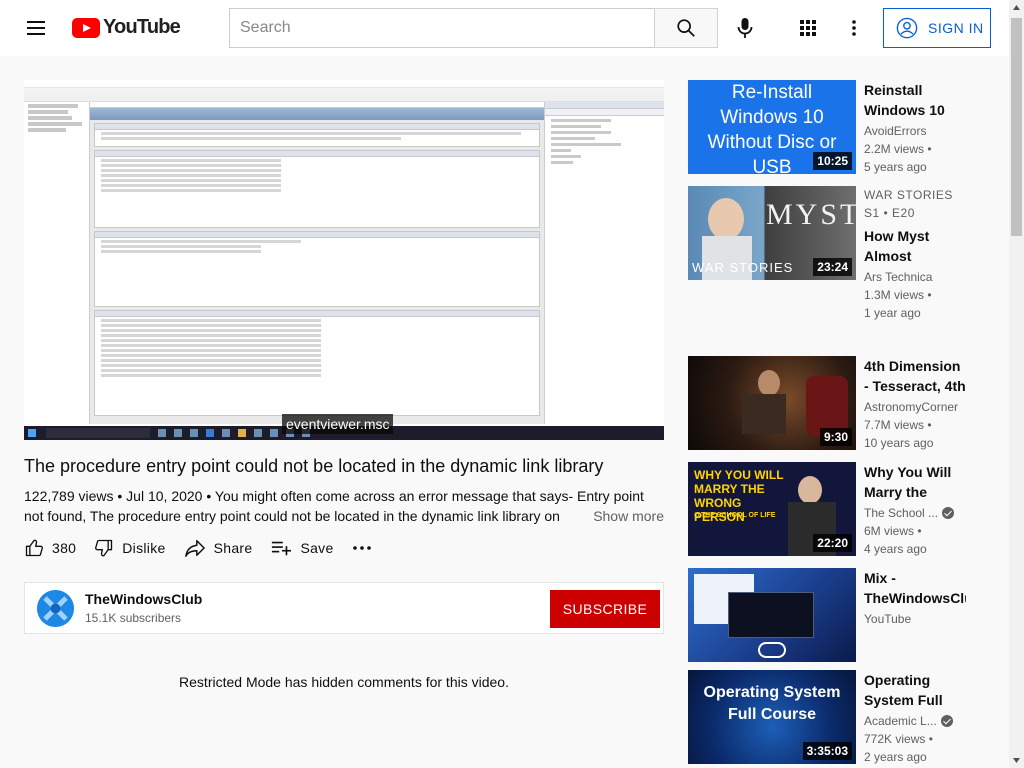  I want to click on share-label: Share, so click(233, 548).